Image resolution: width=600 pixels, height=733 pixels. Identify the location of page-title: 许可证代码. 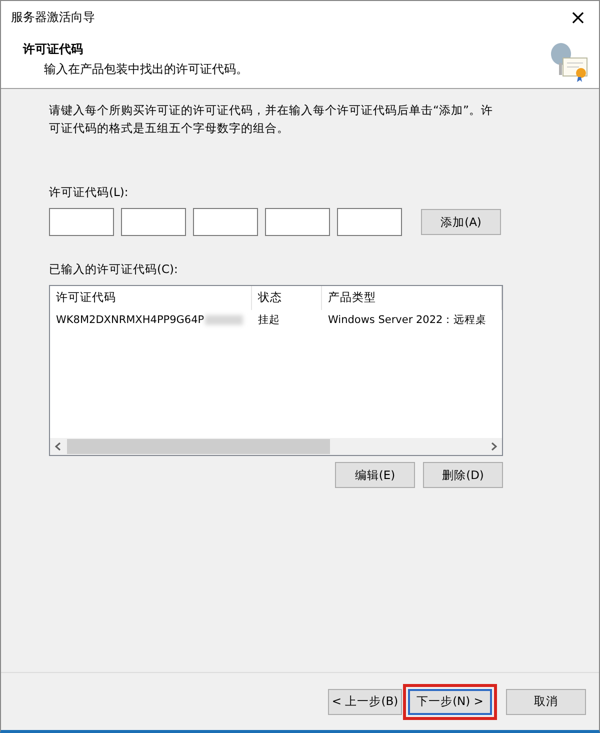
(53, 49).